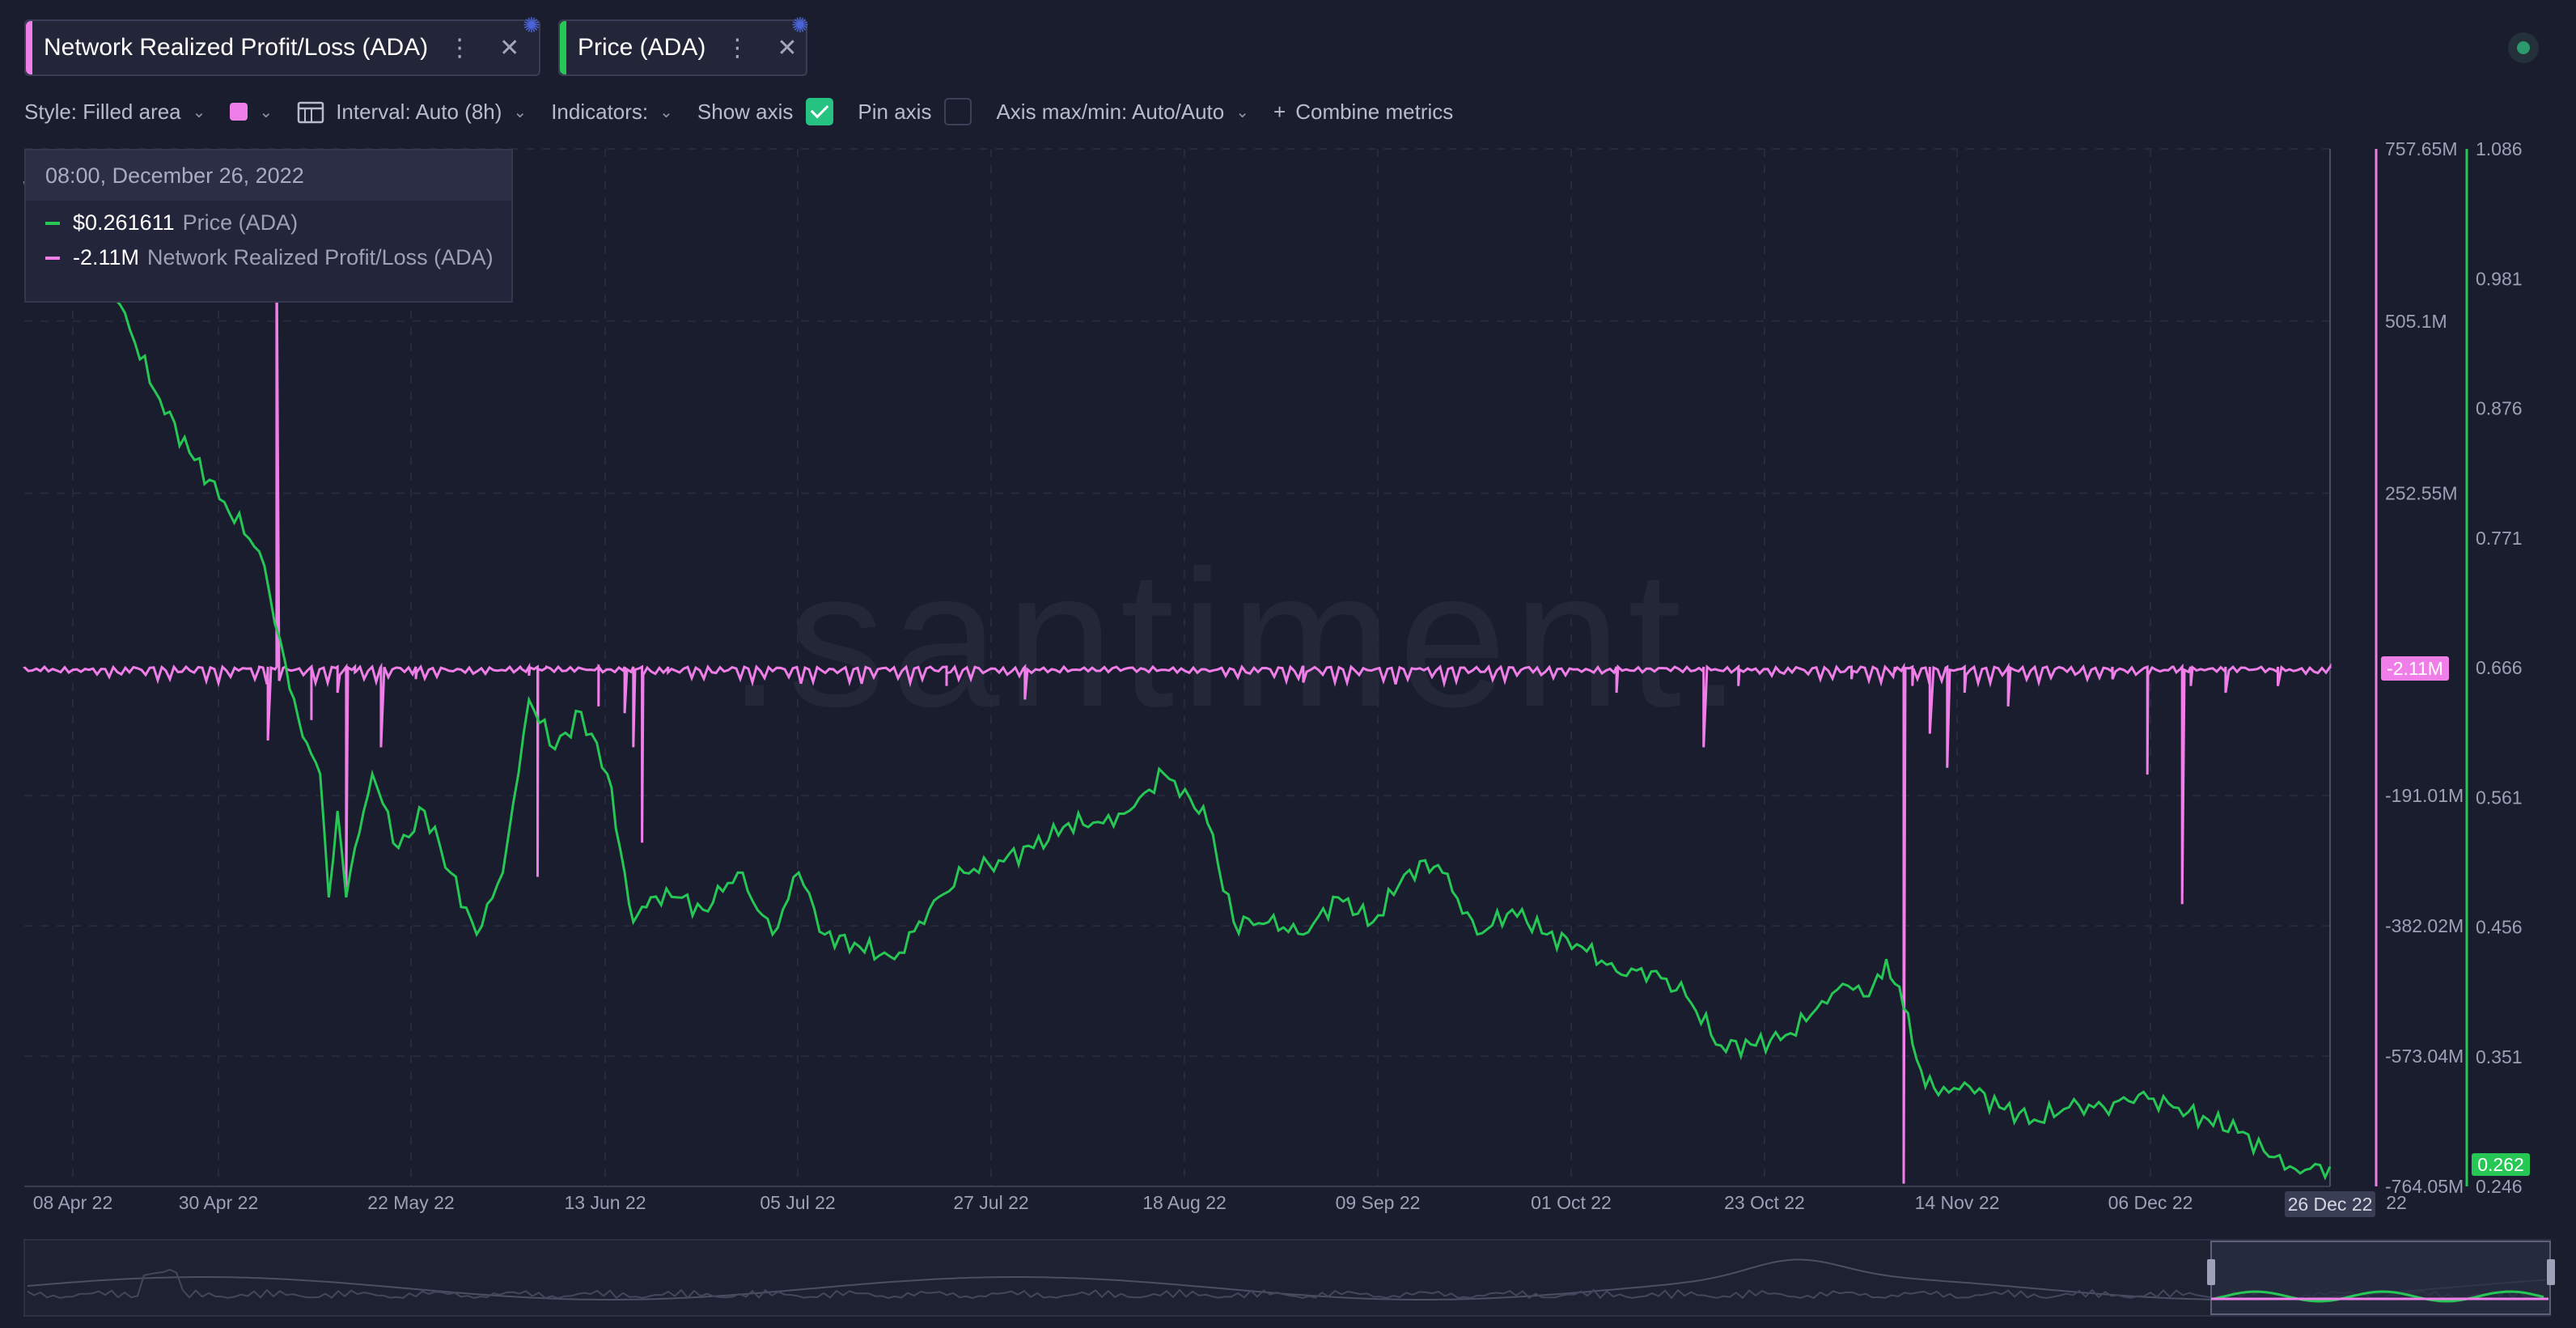 This screenshot has height=1328, width=2576. I want to click on npl-tick-label: -573.04M, so click(2424, 1056).